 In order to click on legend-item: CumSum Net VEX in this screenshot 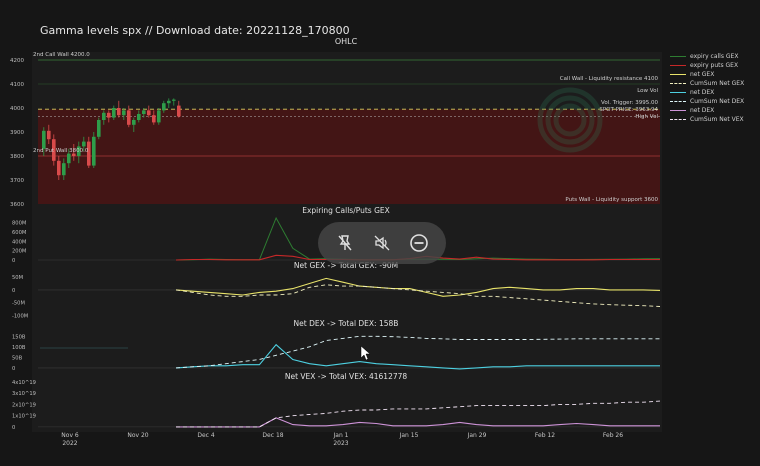, I will do `click(715, 119)`.